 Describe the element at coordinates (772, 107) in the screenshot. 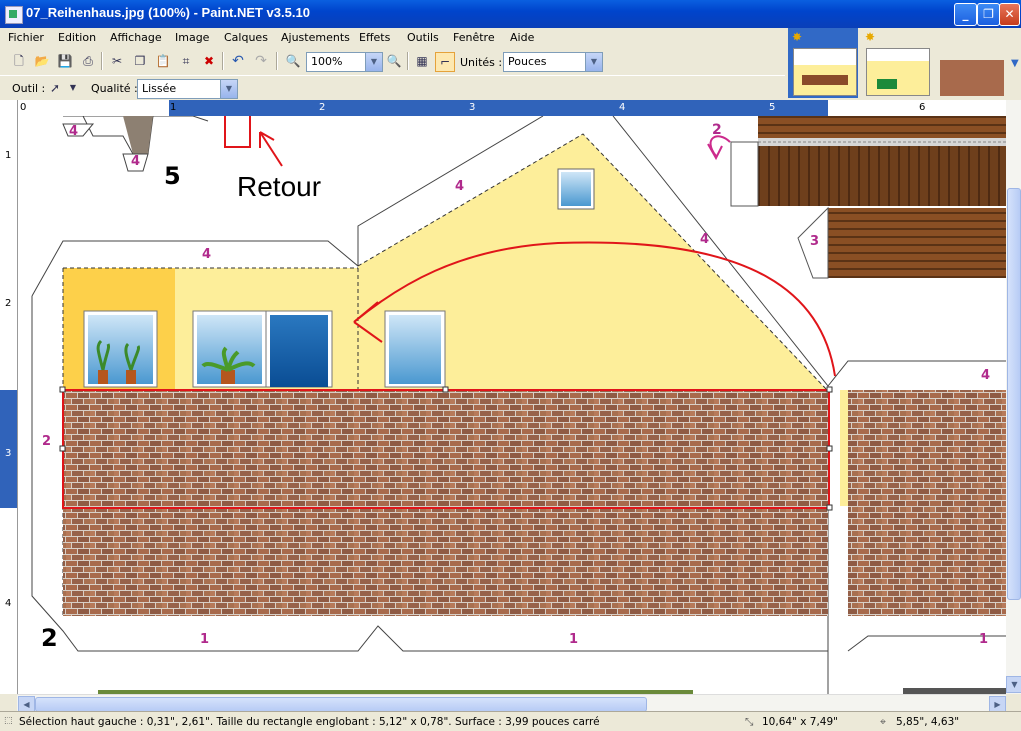

I see `ruler-label: 5` at that location.